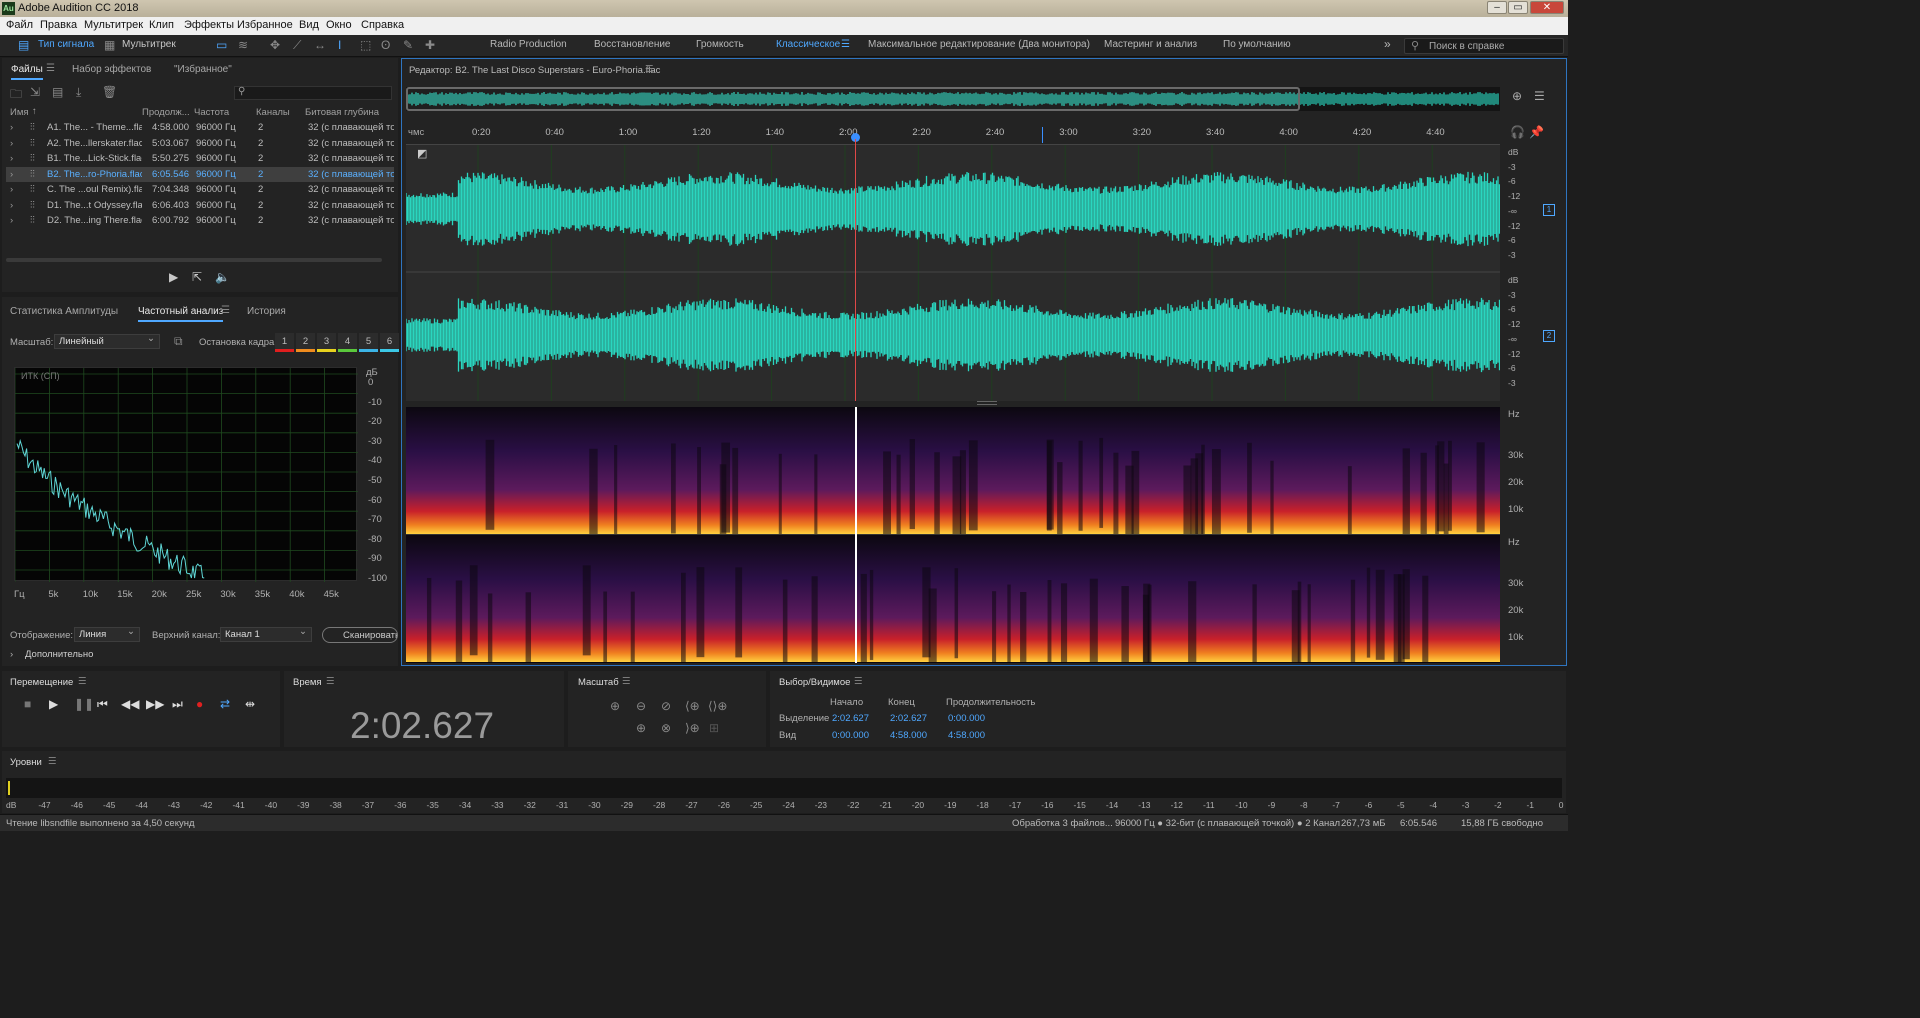  Describe the element at coordinates (181, 314) in the screenshot. I see `tab-frequency-analysis: Частотный анализ` at that location.